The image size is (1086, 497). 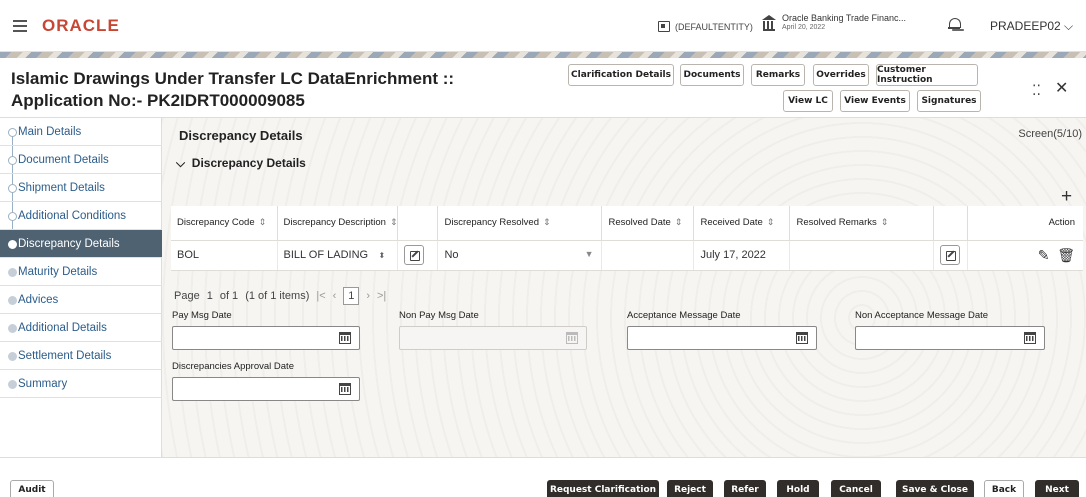 What do you see at coordinates (798, 488) in the screenshot?
I see `hold-button: Hold` at bounding box center [798, 488].